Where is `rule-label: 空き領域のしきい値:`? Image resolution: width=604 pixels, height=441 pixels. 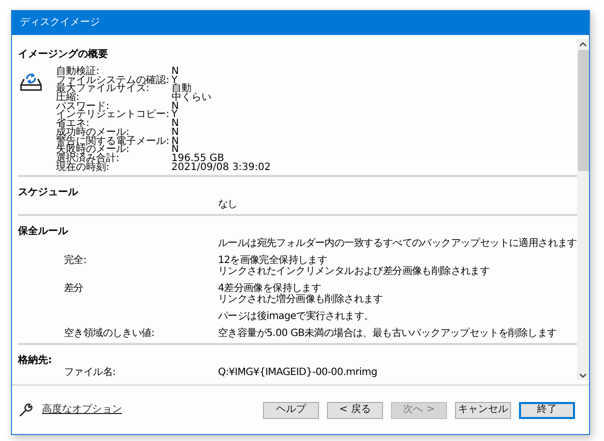
rule-label: 空き領域のしきい値: is located at coordinates (110, 334).